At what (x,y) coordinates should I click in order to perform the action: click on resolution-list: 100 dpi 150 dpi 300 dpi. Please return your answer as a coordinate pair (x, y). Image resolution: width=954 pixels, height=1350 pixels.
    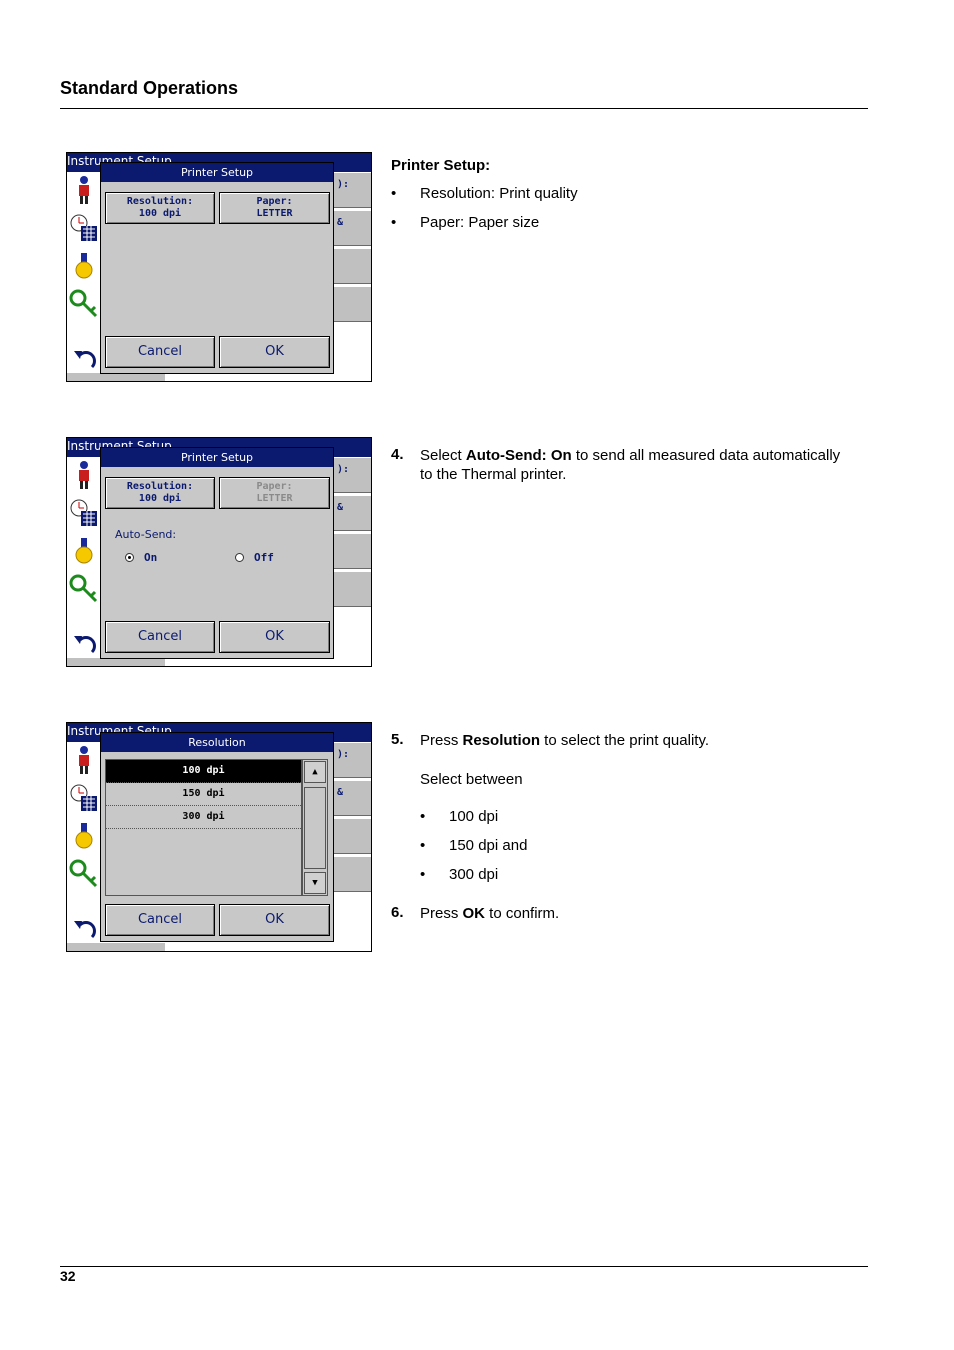
    Looking at the image, I should click on (203, 827).